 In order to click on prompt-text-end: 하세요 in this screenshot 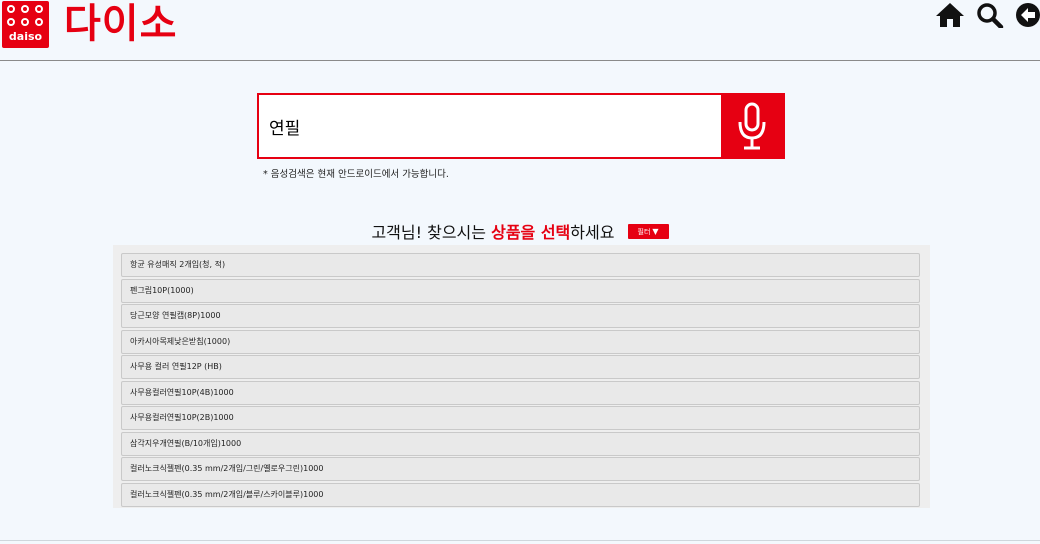, I will do `click(592, 232)`.